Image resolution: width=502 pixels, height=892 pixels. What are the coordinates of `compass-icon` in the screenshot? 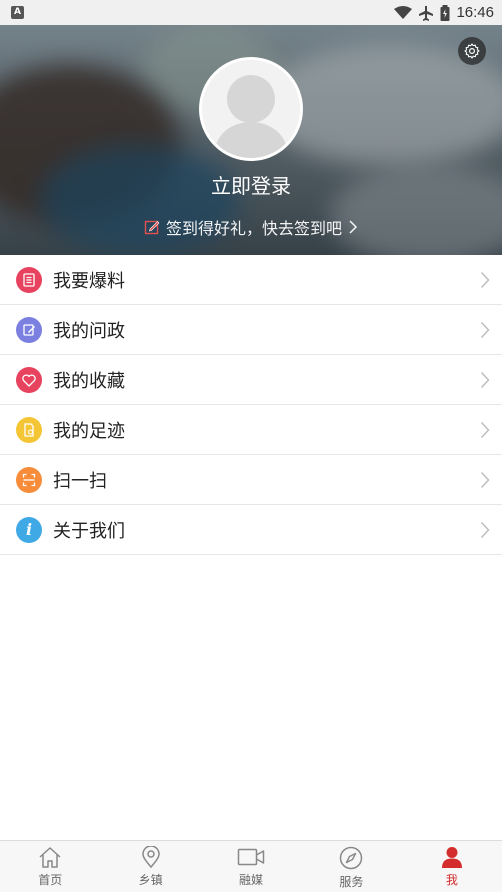 It's located at (351, 858).